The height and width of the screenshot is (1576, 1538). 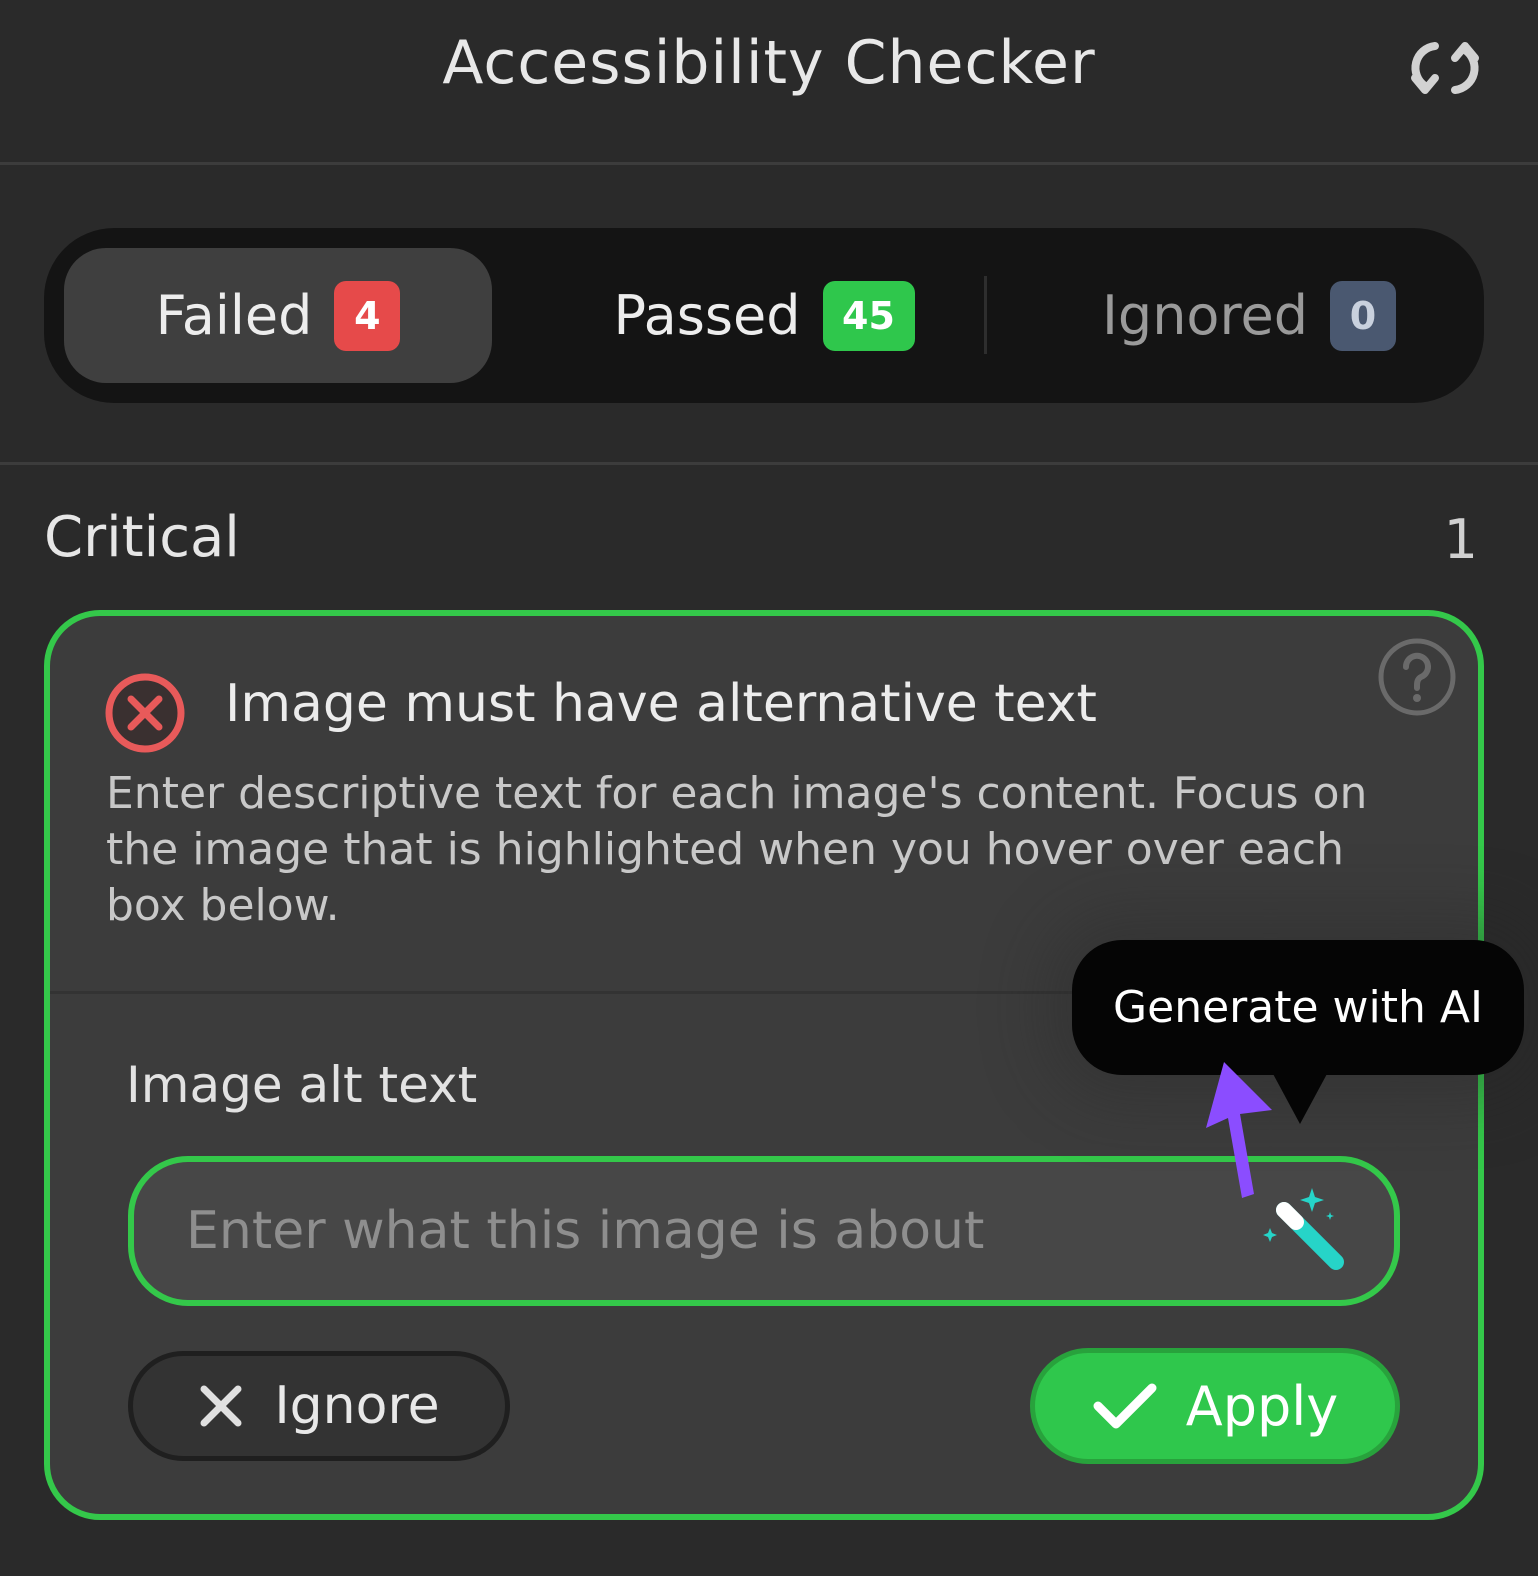 What do you see at coordinates (1445, 68) in the screenshot?
I see `refresh-icon` at bounding box center [1445, 68].